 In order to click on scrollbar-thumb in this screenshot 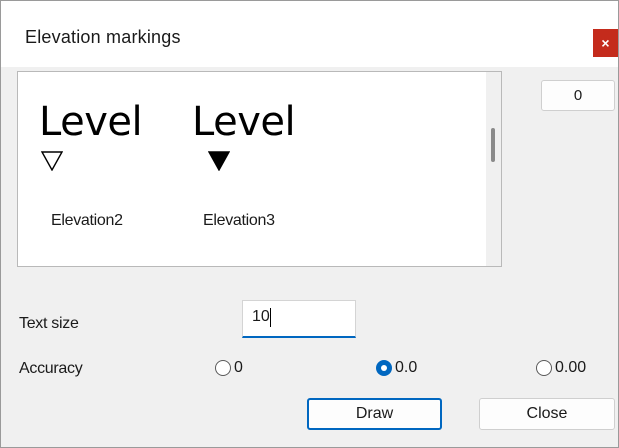, I will do `click(493, 145)`.